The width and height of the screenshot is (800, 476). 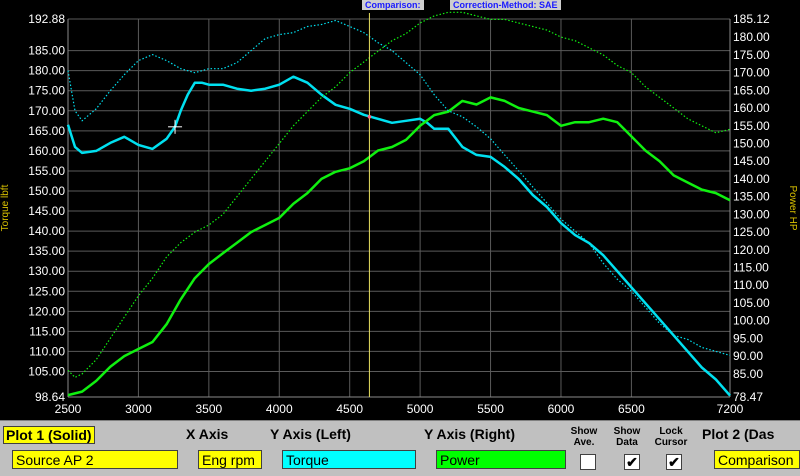 I want to click on x-tick-label: 3500, so click(x=208, y=409).